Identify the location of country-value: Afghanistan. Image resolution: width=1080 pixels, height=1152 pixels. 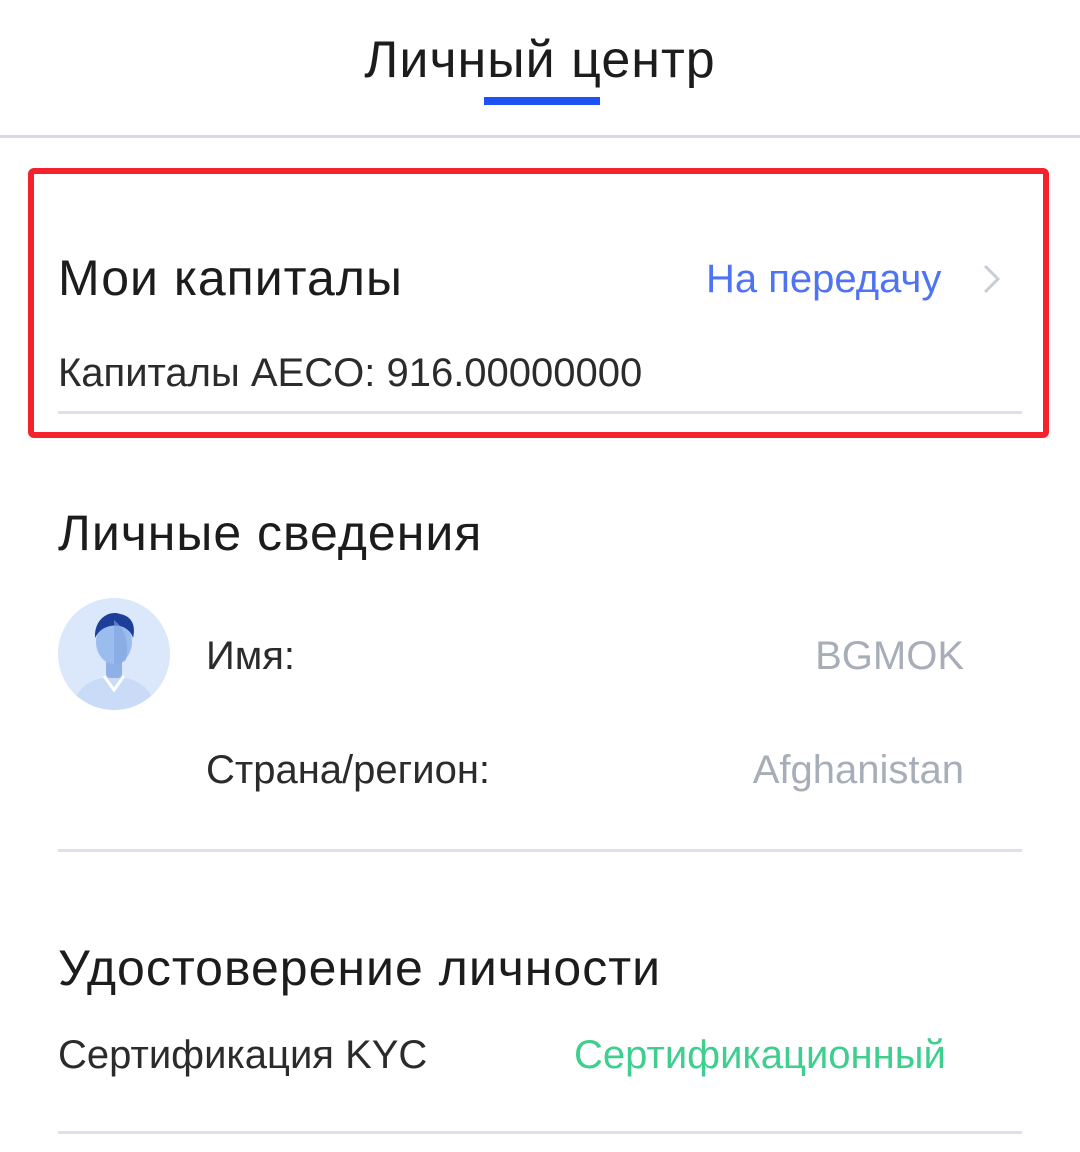
(858, 770).